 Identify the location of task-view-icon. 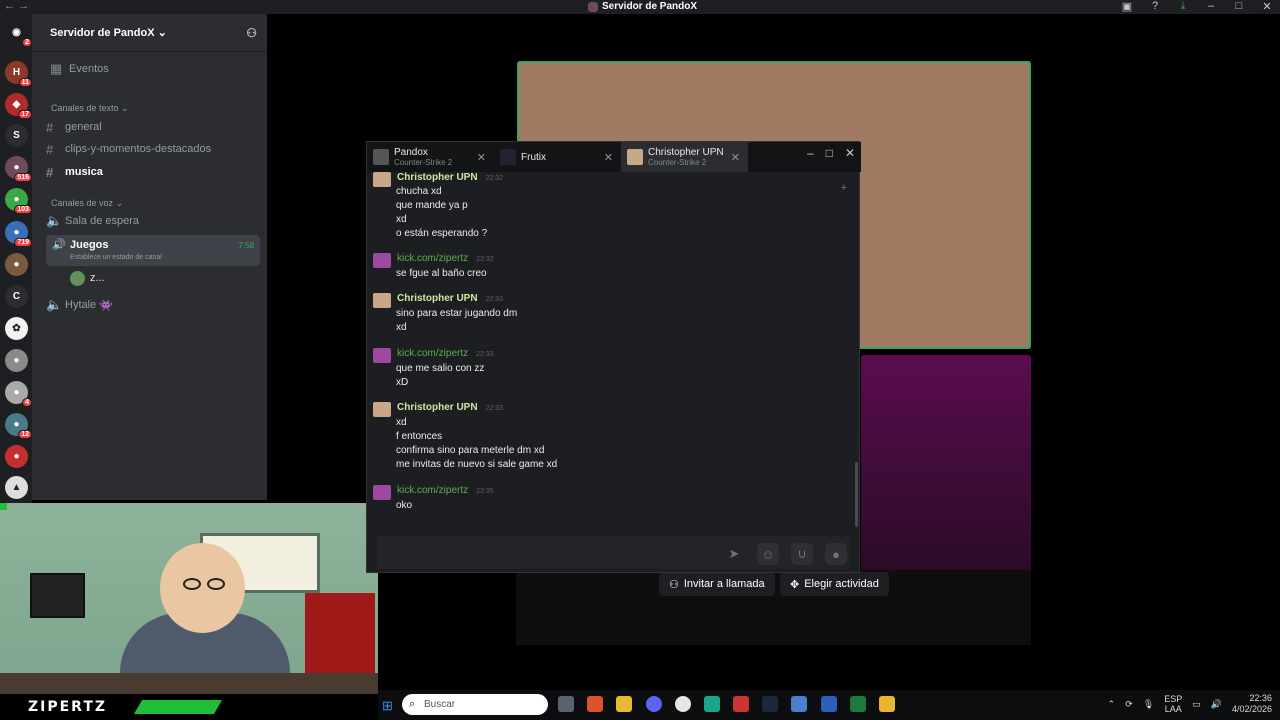
(566, 704).